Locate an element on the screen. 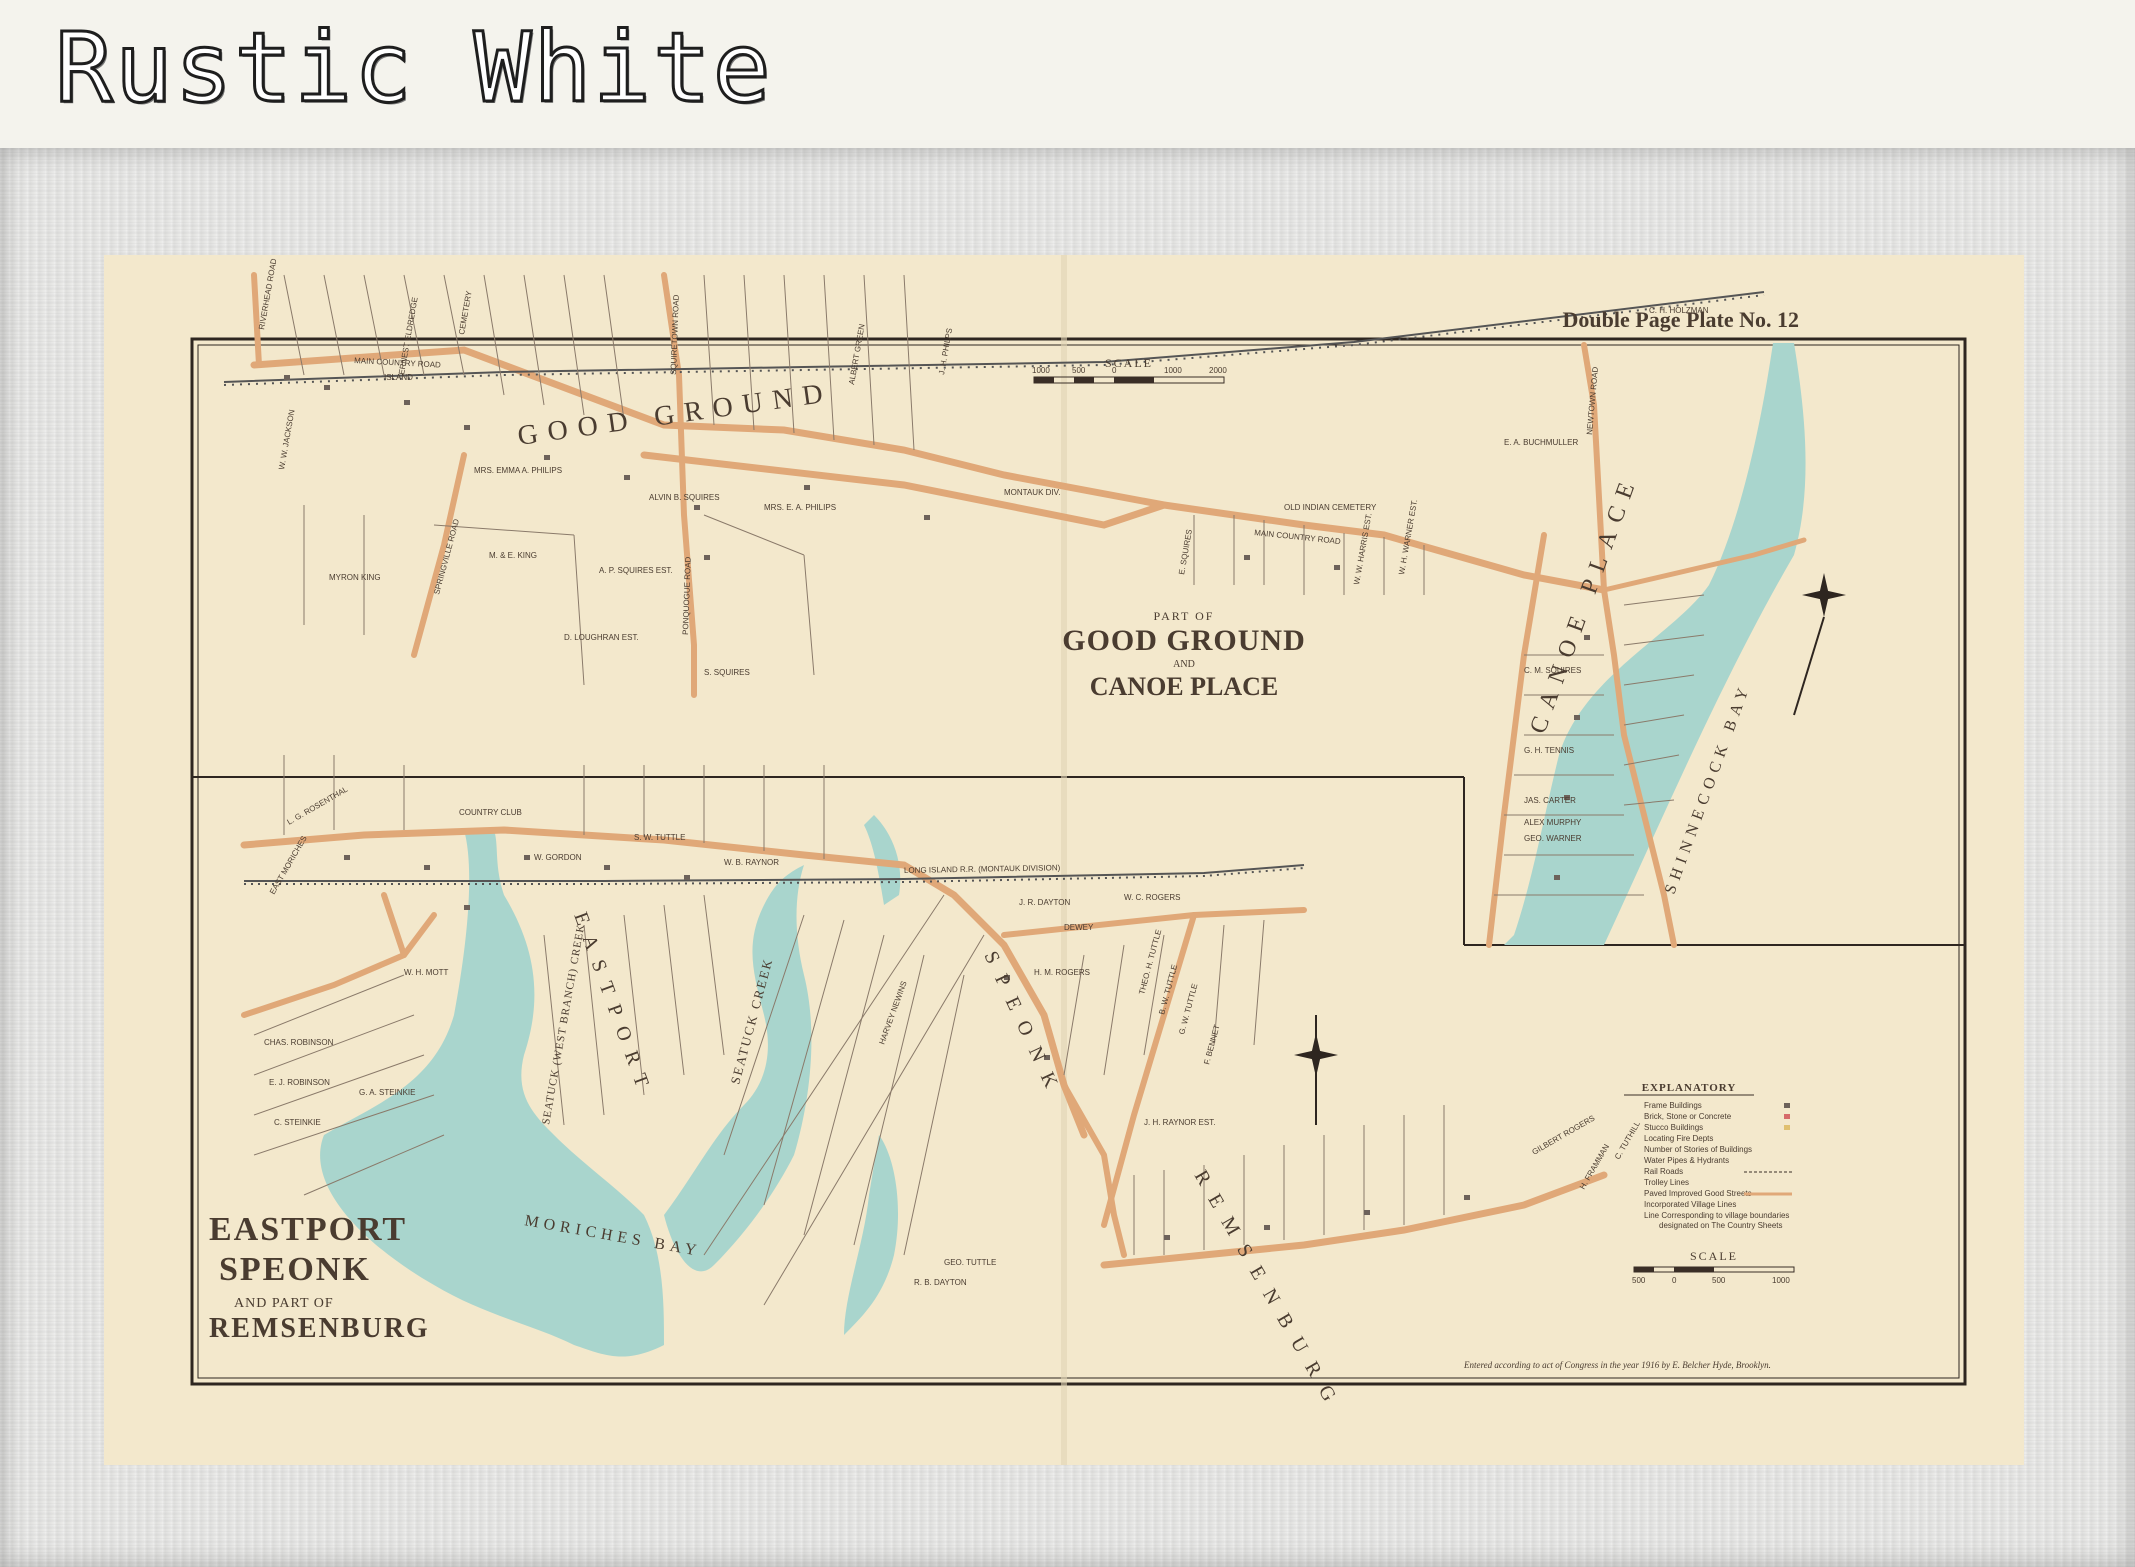 The height and width of the screenshot is (1567, 2135). svg-text: S. W. TUTTLE is located at coordinates (659, 837).